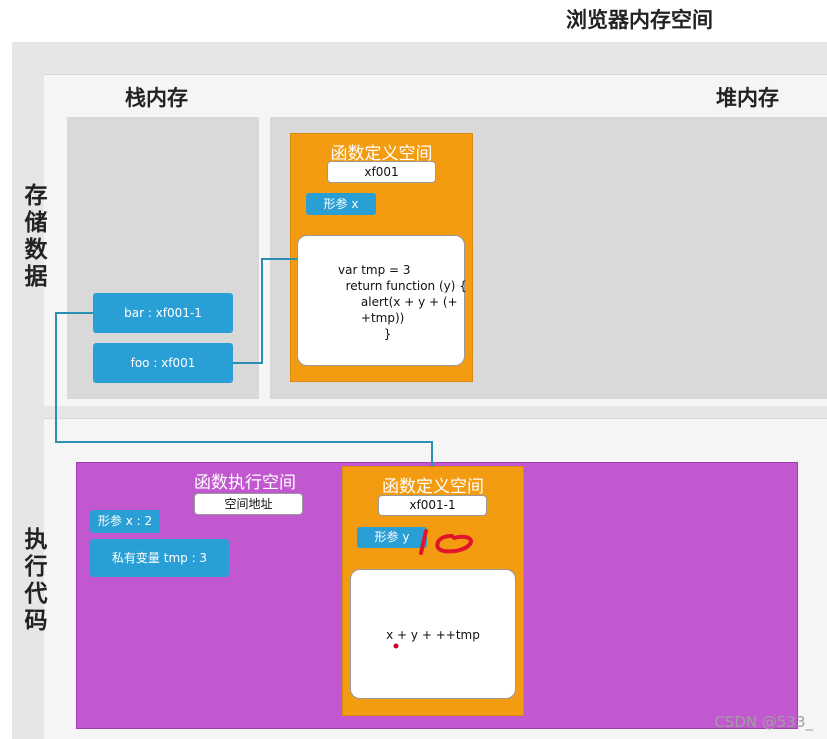 This screenshot has height=739, width=827. What do you see at coordinates (244, 389) in the screenshot?
I see `bar-to-inner-function-connector` at bounding box center [244, 389].